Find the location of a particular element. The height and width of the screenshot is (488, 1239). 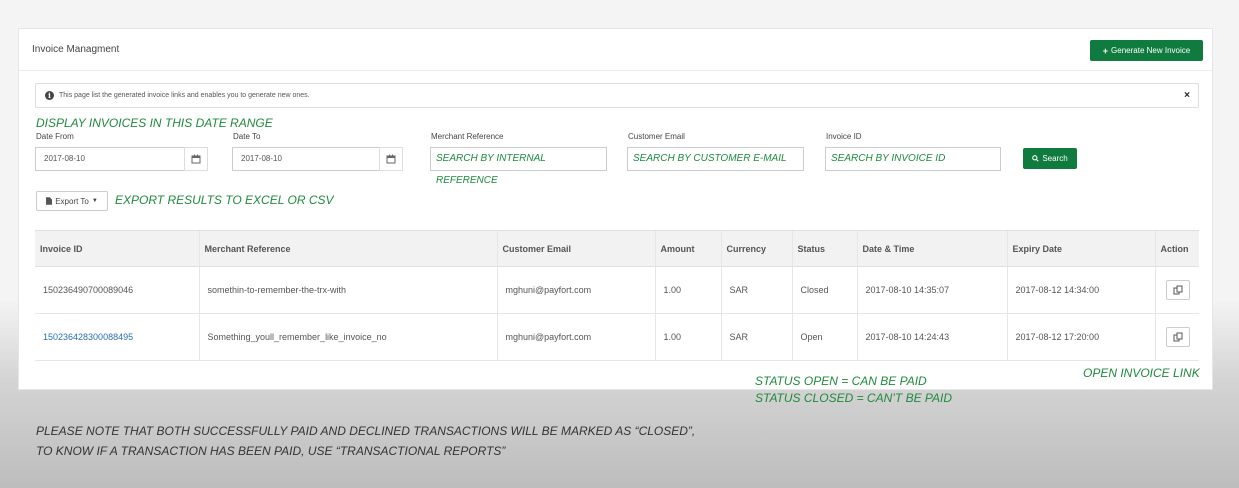

caret-down-icon: ▼ is located at coordinates (94, 201).